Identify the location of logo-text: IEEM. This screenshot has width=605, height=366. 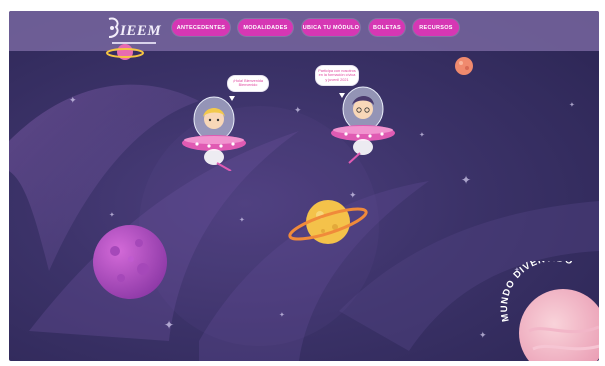
(141, 31).